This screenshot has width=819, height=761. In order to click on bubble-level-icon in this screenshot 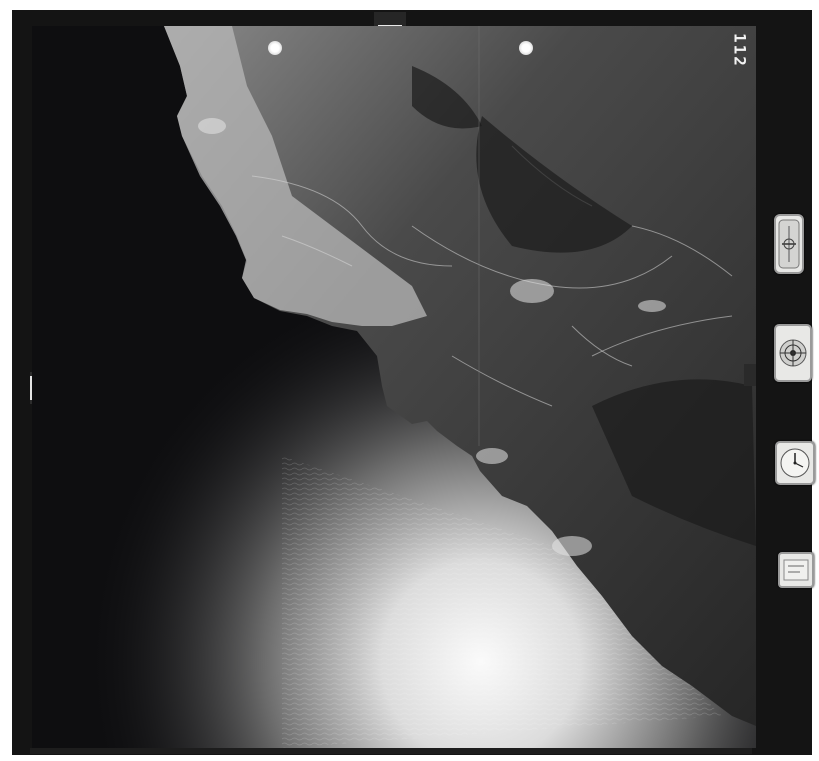, I will do `click(793, 353)`.